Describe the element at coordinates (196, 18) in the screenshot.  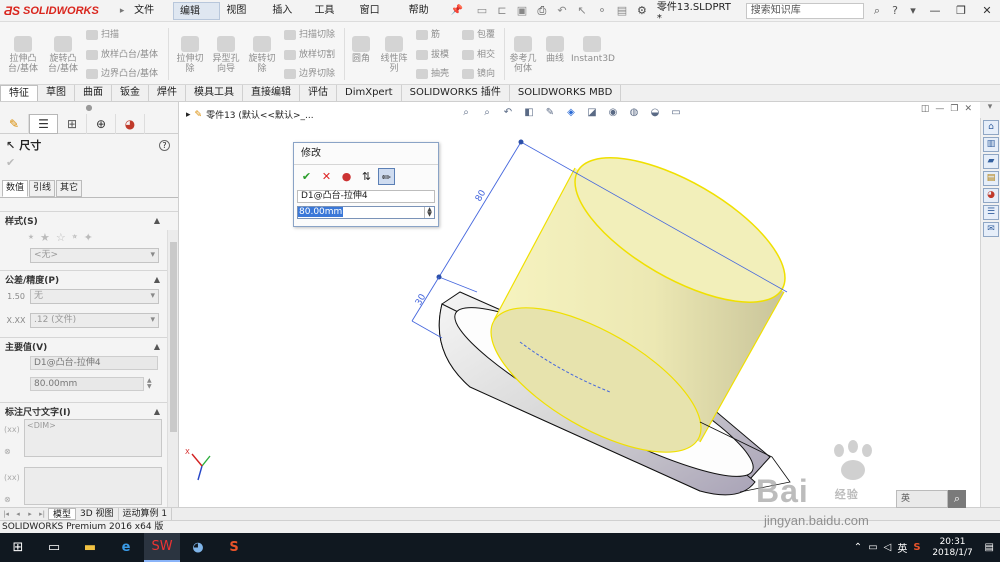
I see `menu-edit: 编辑(E)` at that location.